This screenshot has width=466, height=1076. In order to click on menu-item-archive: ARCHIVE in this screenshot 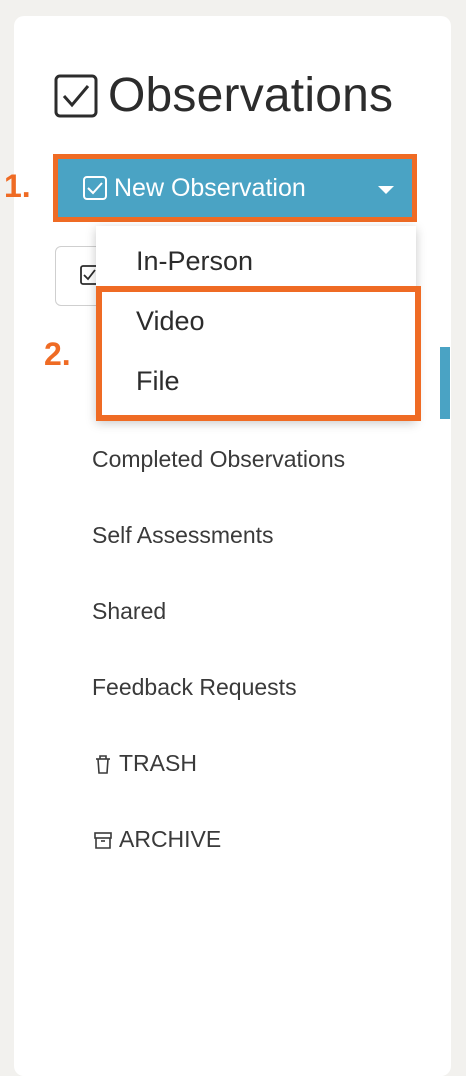, I will do `click(156, 839)`.